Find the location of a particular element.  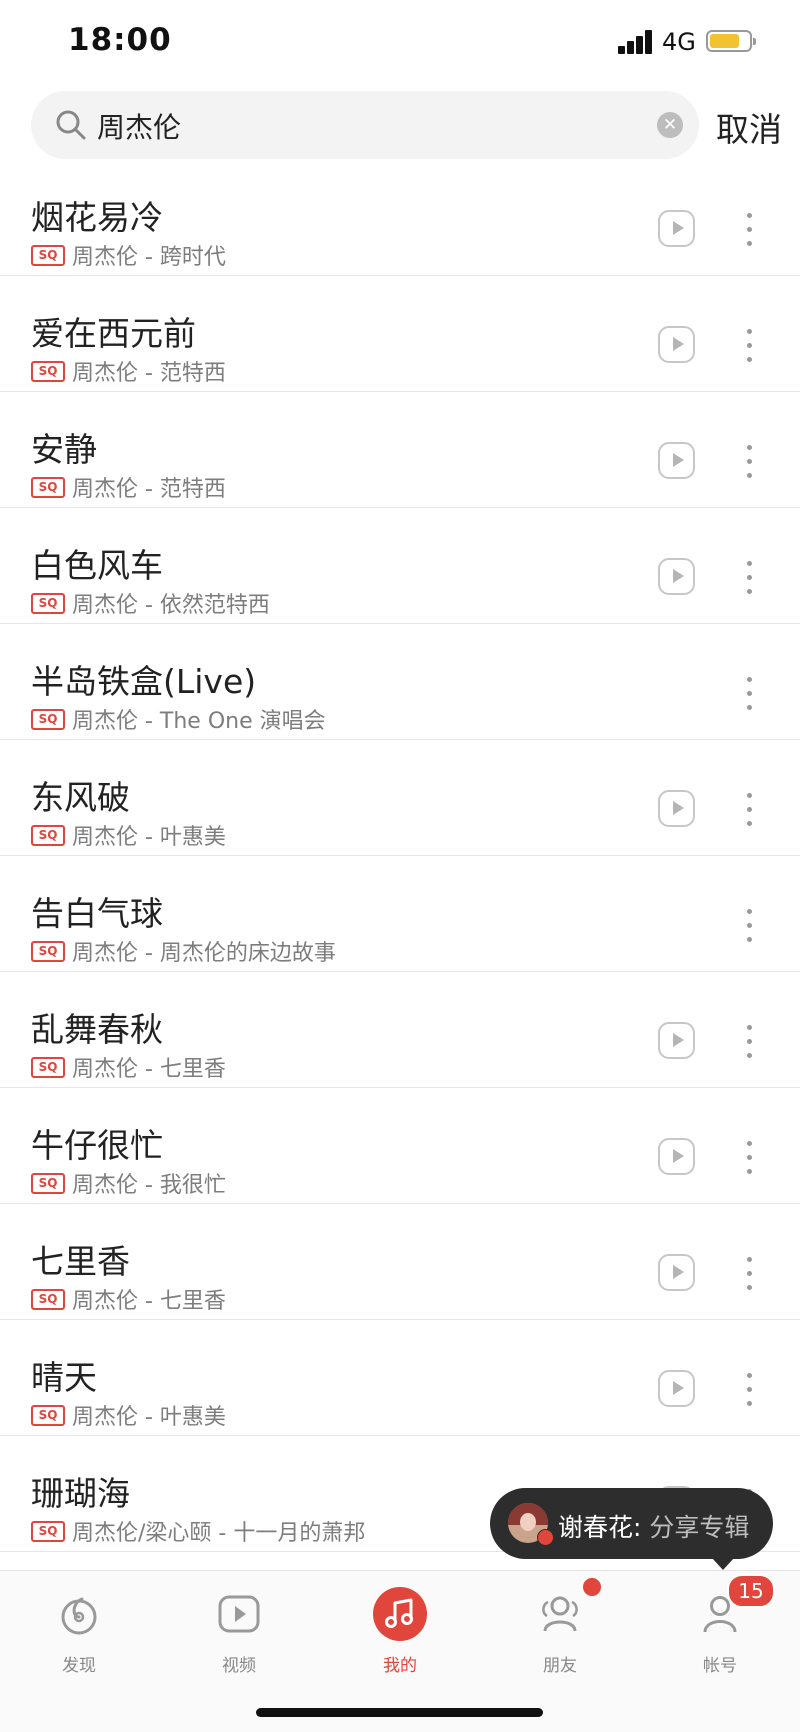

tab-friends: 朋友 is located at coordinates (560, 1631).